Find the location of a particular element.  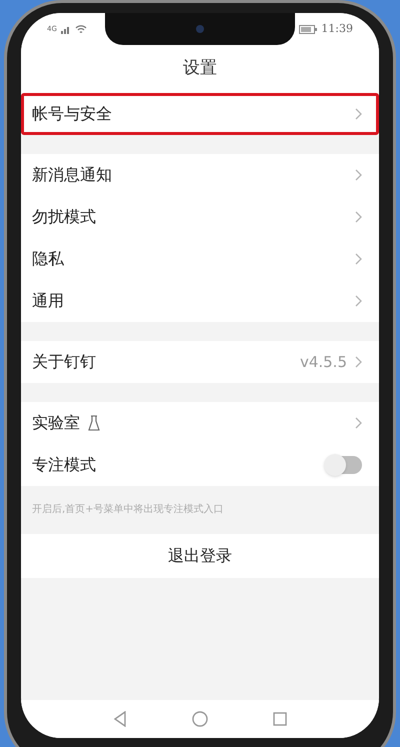

flask-icon is located at coordinates (94, 423).